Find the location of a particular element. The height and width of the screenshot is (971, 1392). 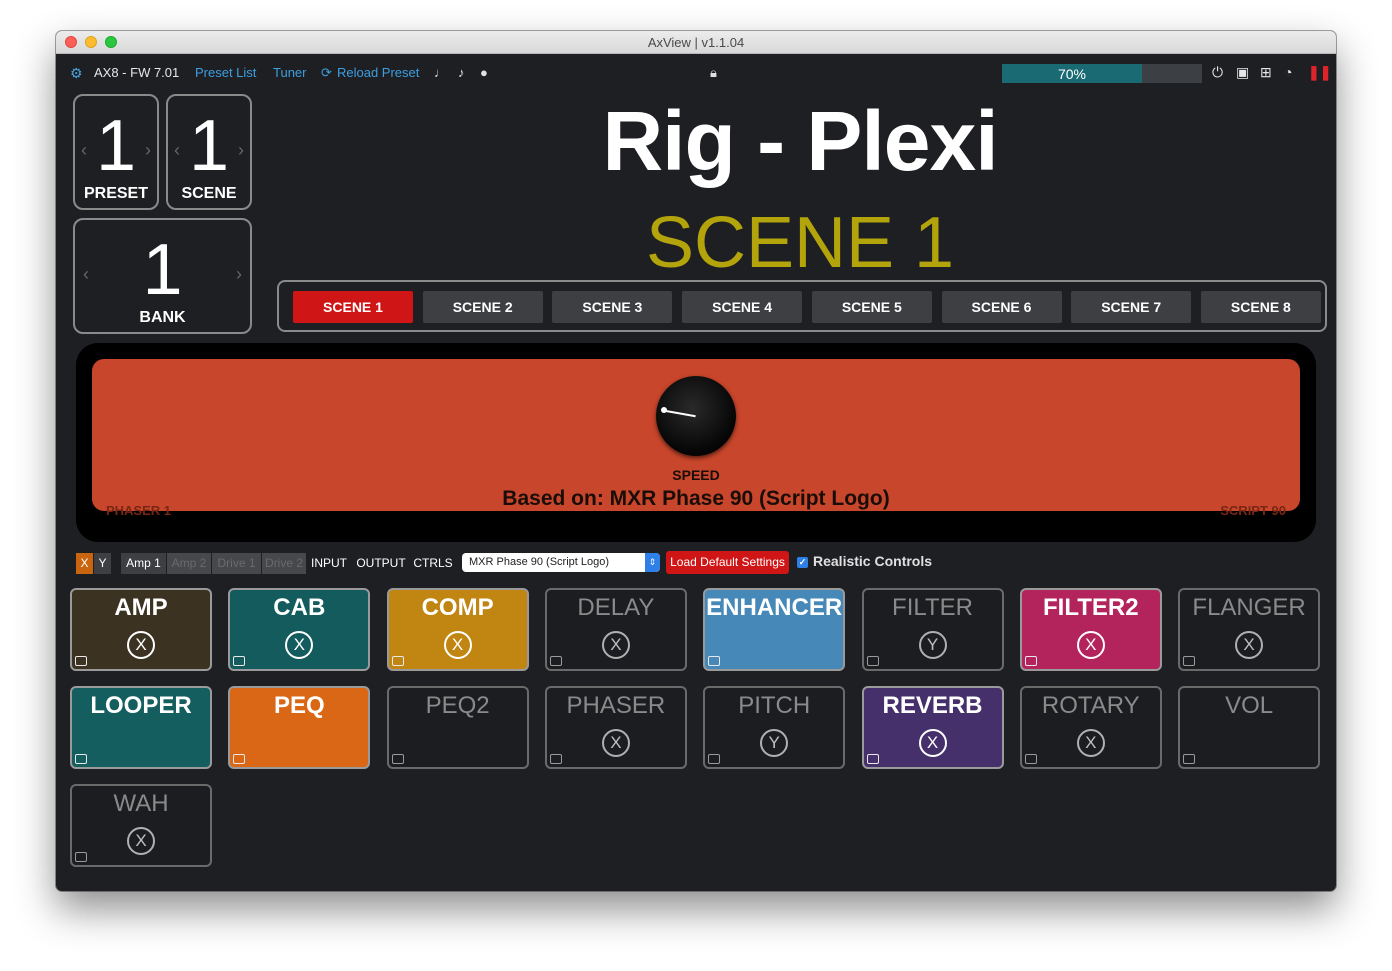

tuner-link: Tuner is located at coordinates (289, 72).